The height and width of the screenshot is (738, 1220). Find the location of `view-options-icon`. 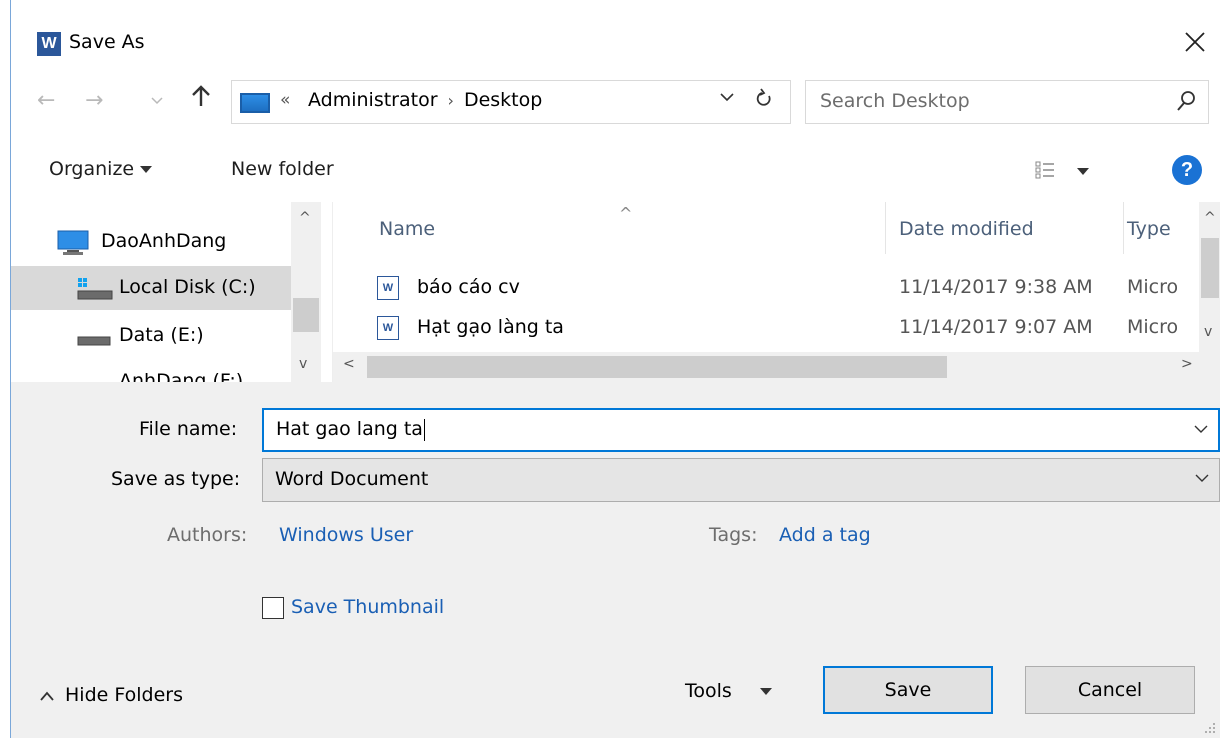

view-options-icon is located at coordinates (1045, 170).